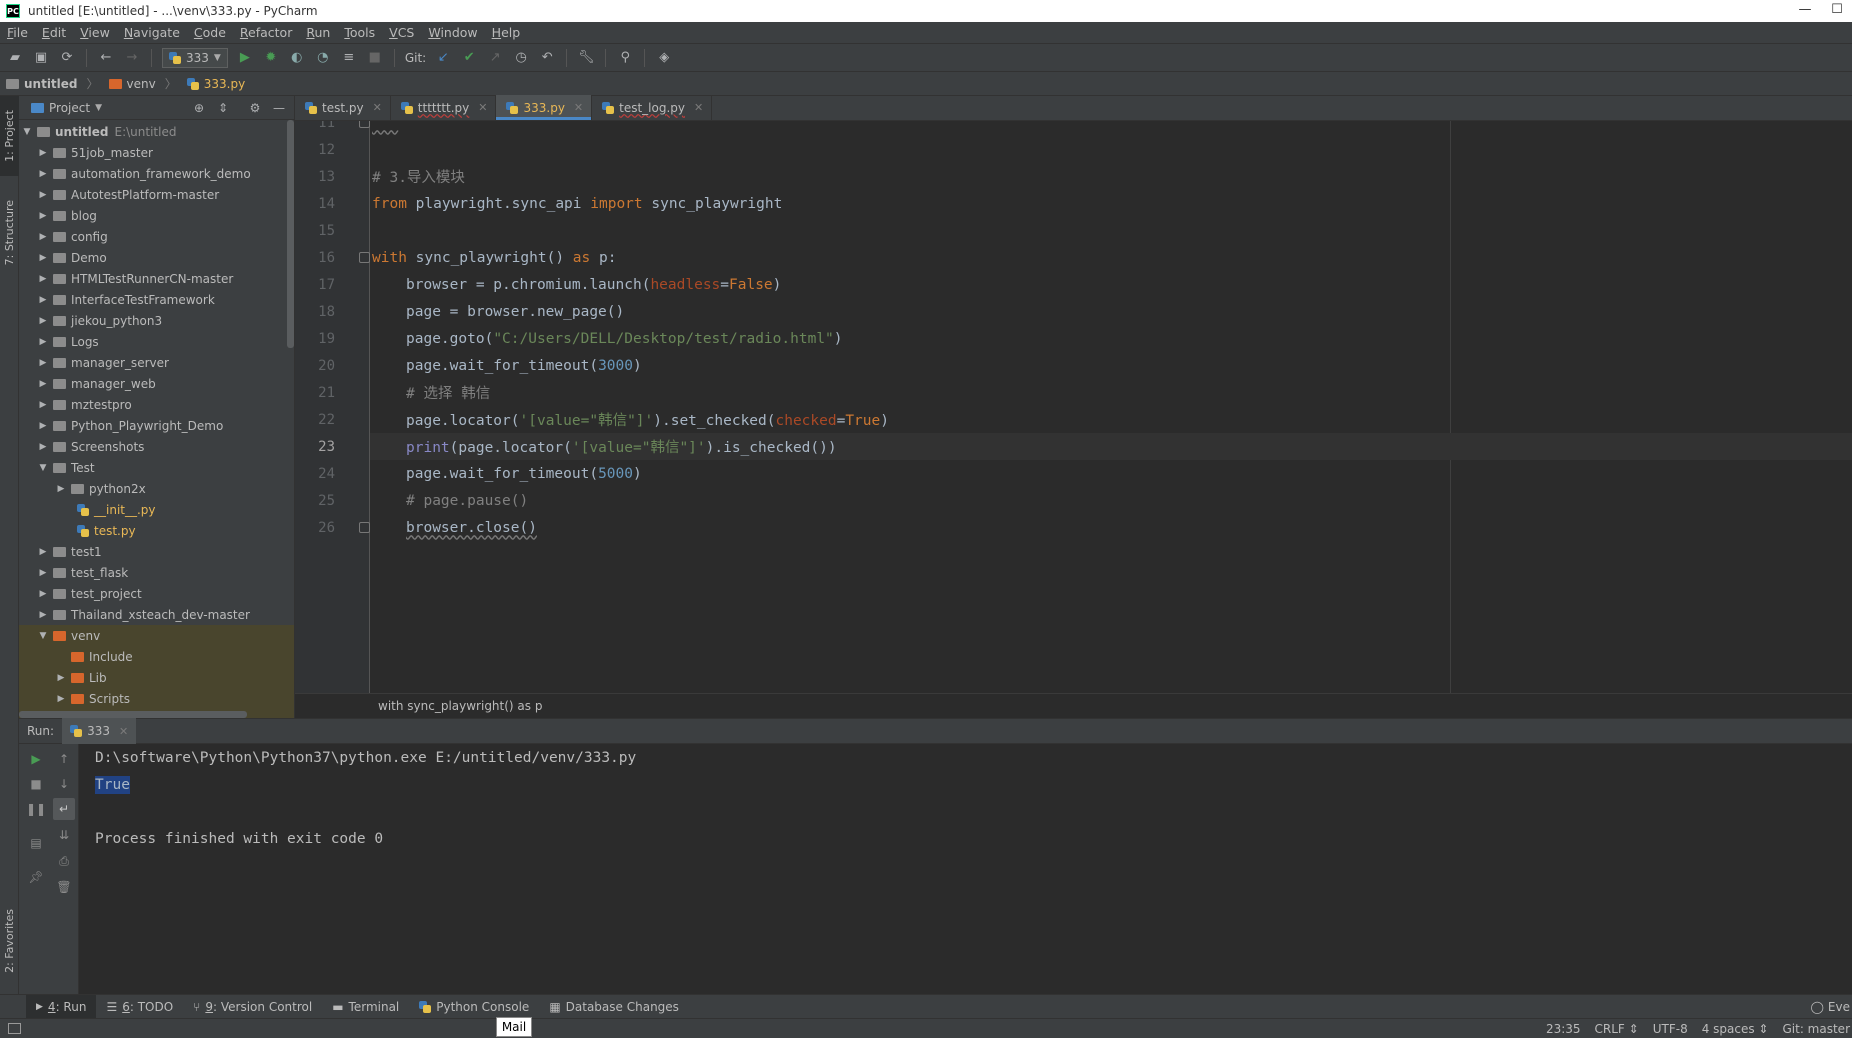  I want to click on menu-run: Run, so click(318, 32).